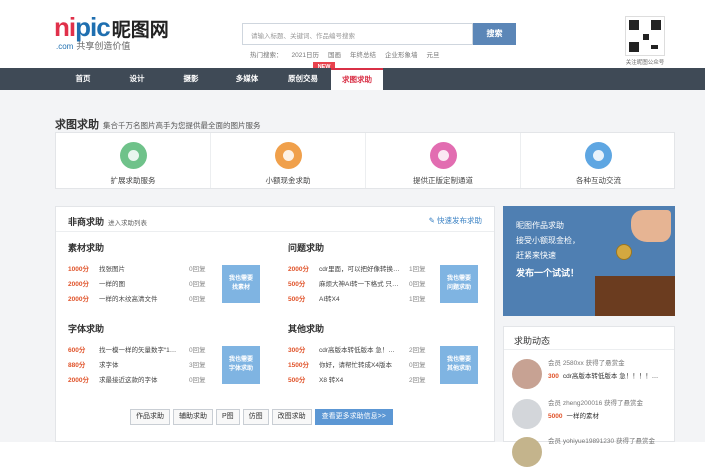  I want to click on main-nav: 首页 设计 摄影 多媒体 原创交易 求图求助, so click(352, 79).